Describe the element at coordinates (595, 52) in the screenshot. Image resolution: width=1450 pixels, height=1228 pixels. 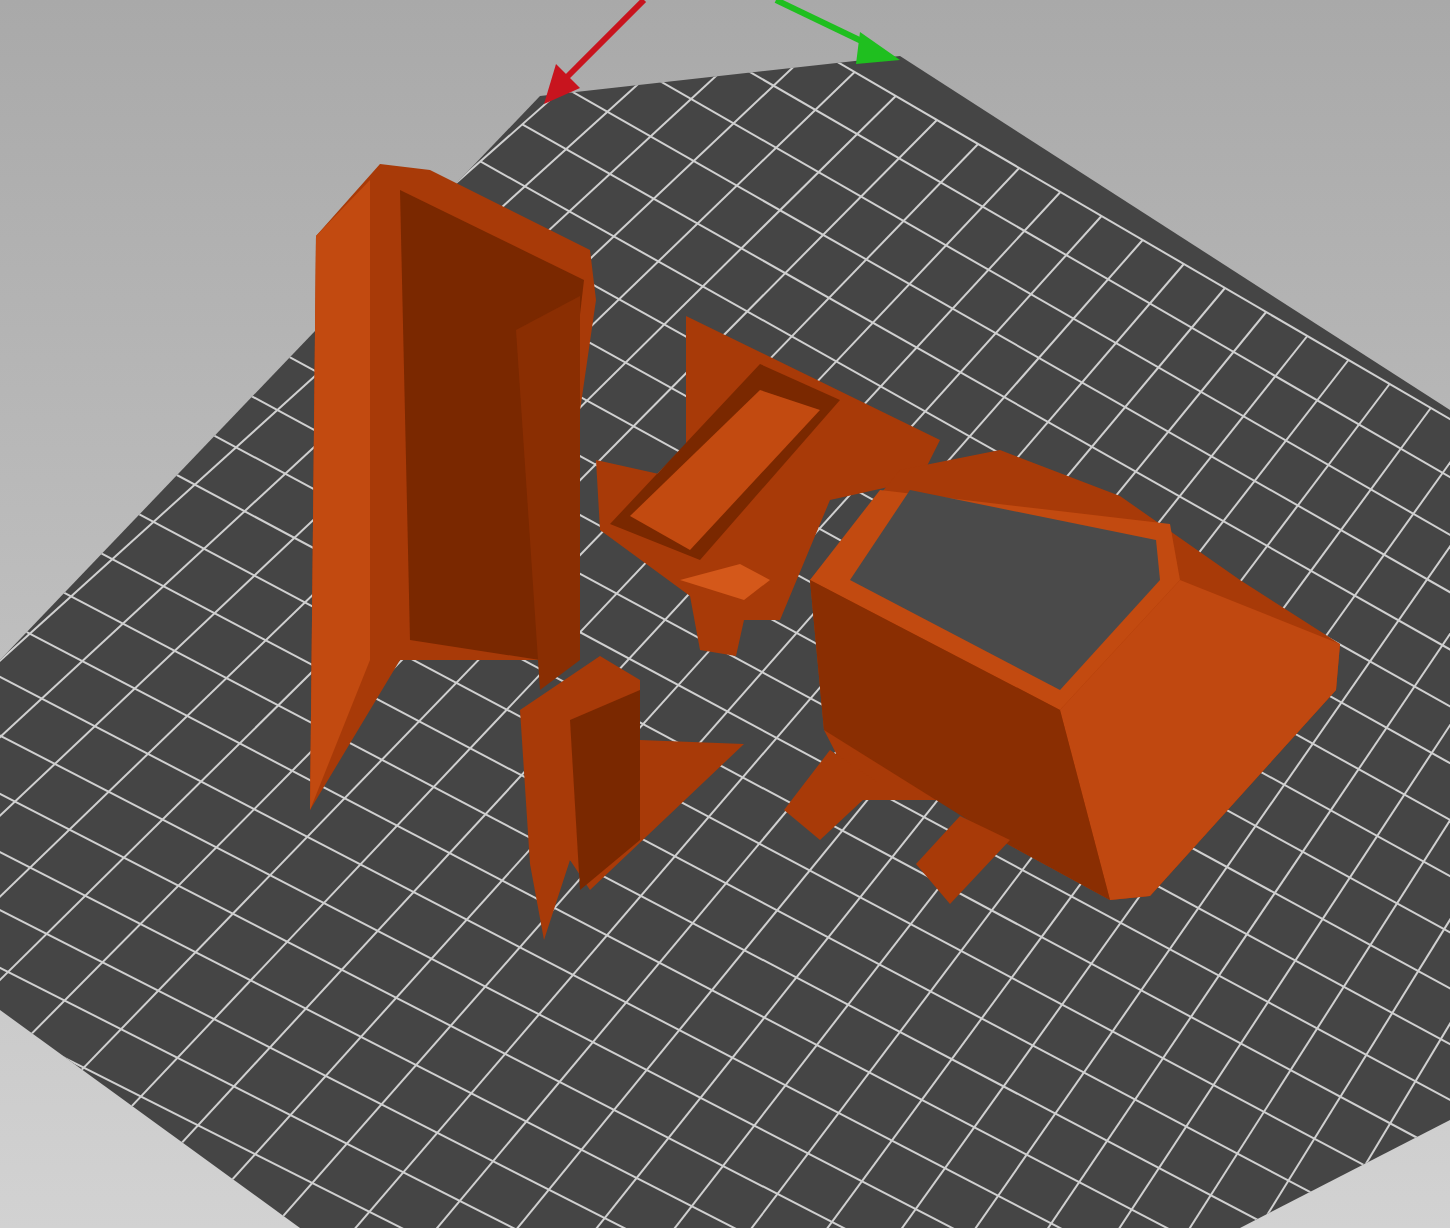
I see `x-axis-arrow` at that location.